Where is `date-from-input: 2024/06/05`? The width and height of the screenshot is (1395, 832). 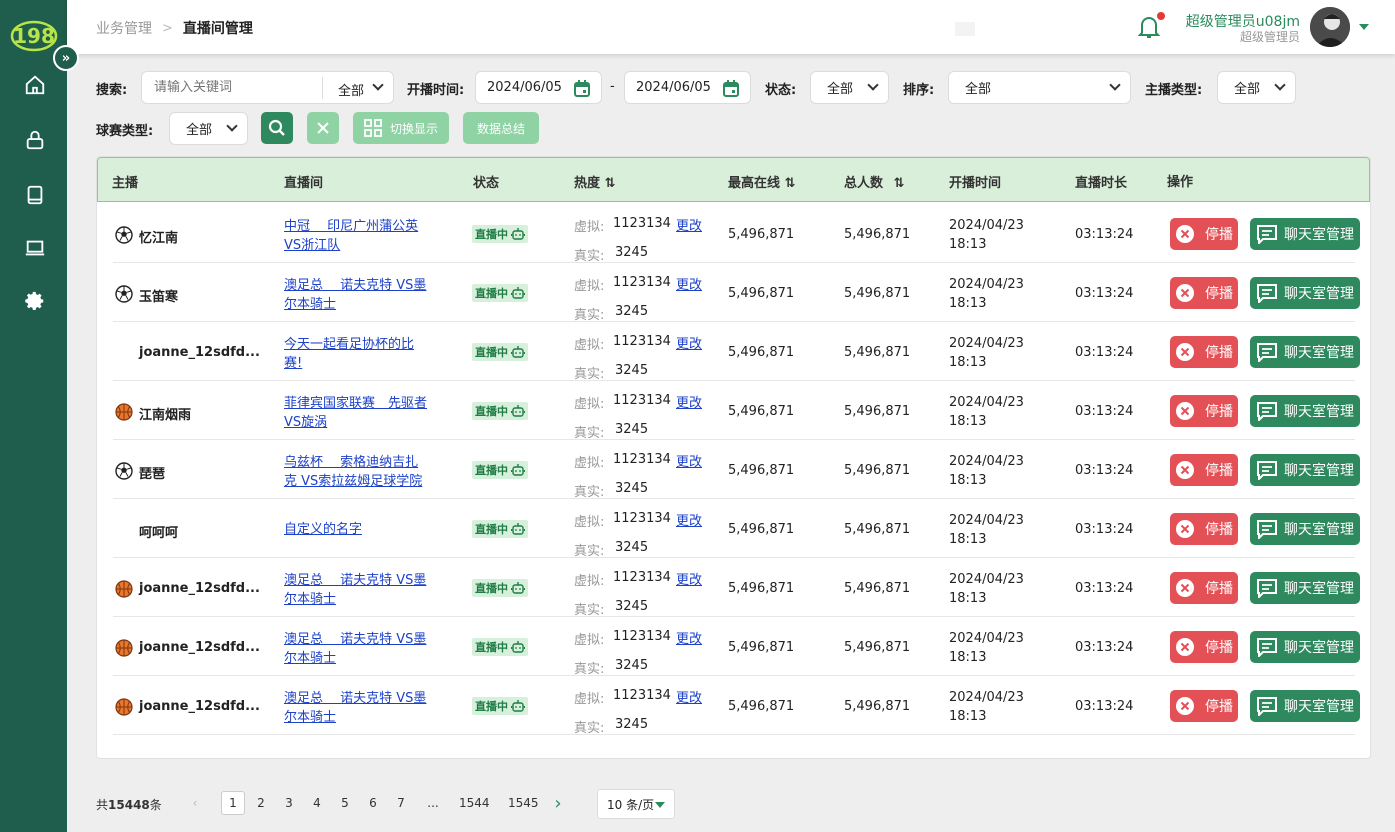 date-from-input: 2024/06/05 is located at coordinates (538, 87).